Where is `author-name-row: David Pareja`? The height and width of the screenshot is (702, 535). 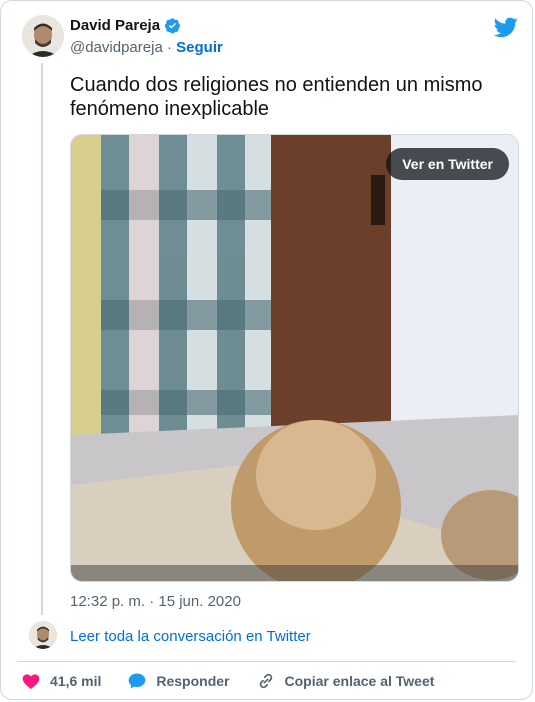 author-name-row: David Pareja is located at coordinates (125, 25).